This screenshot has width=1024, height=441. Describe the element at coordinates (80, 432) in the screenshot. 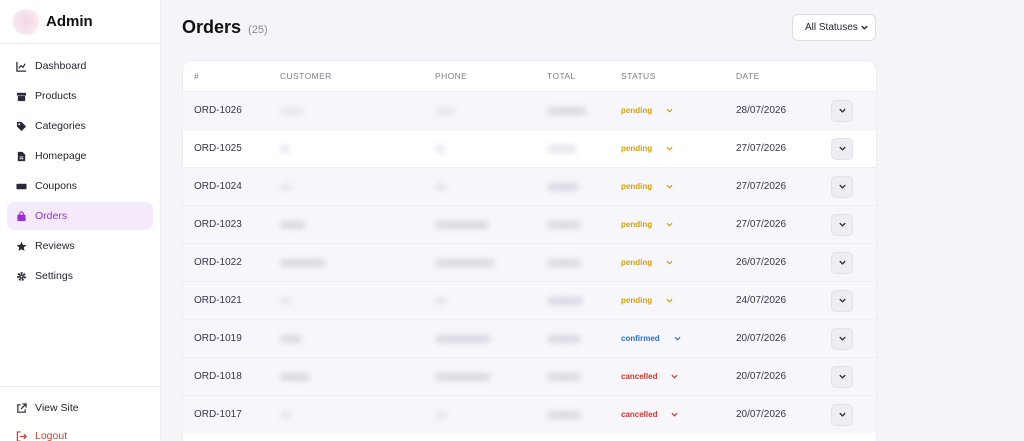

I see `logout-button: Logout` at that location.